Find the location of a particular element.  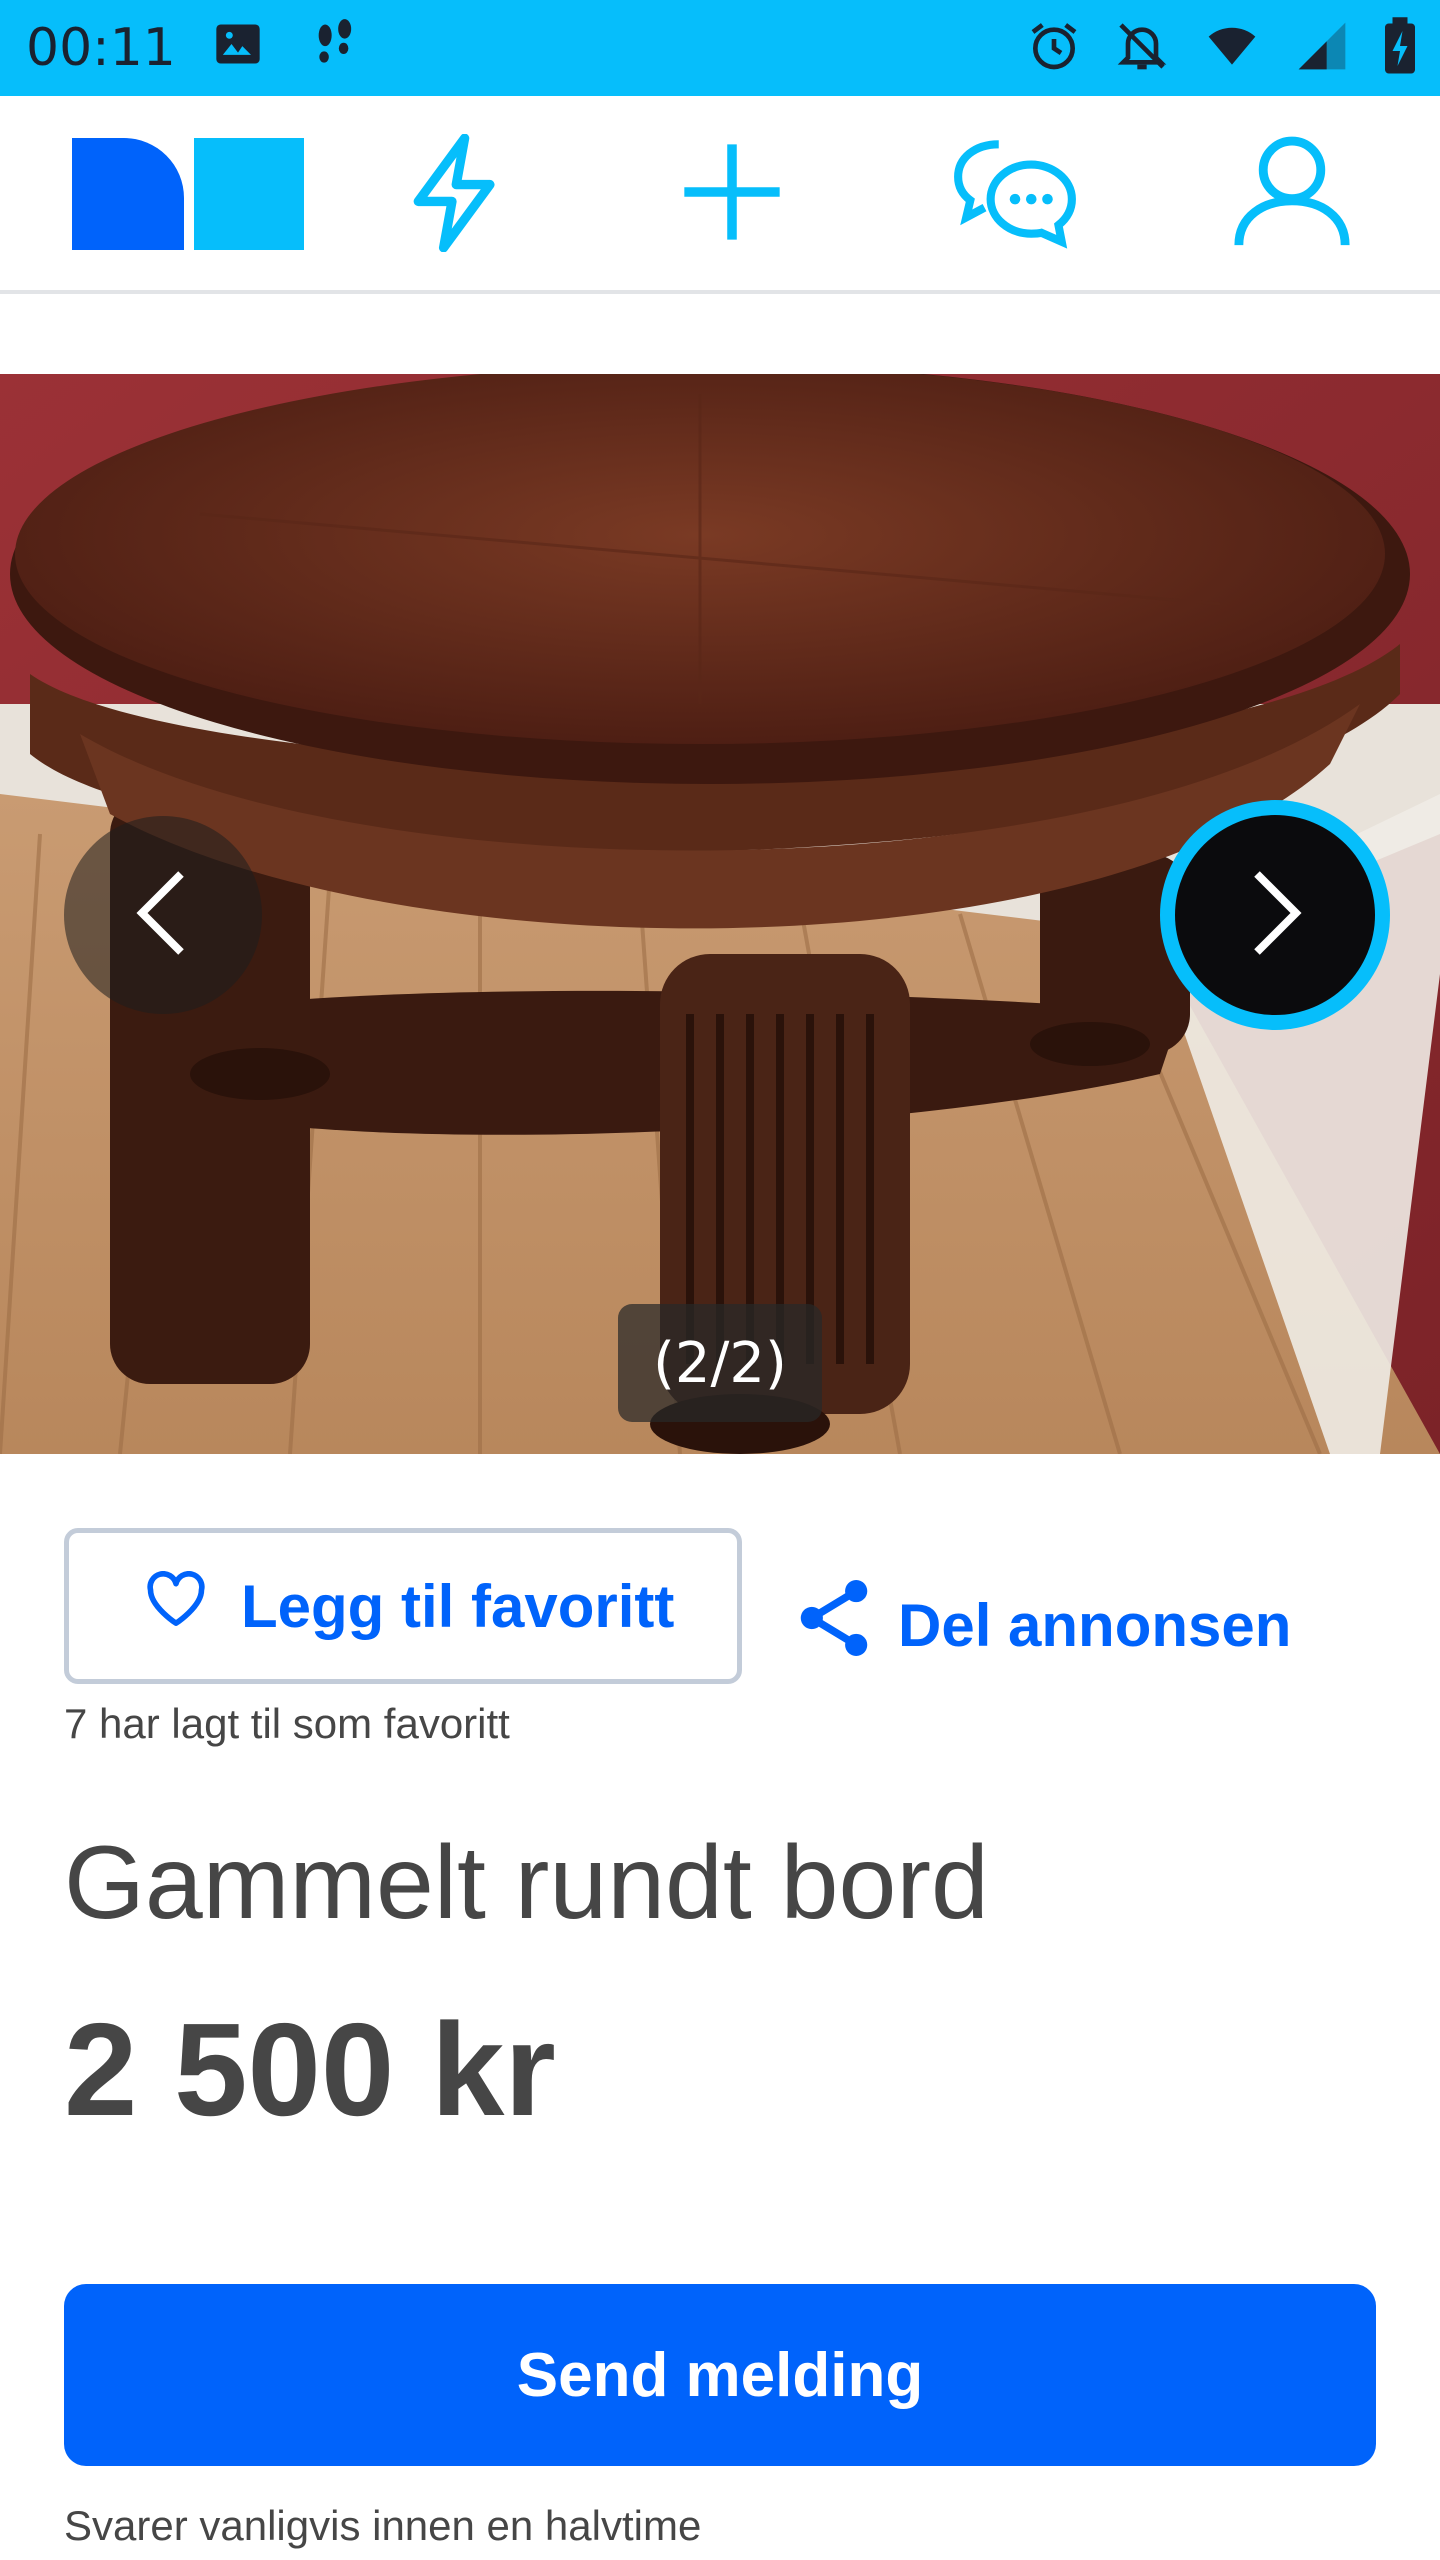

favorite-count: 7 har lagt til som favoritt is located at coordinates (287, 1723).